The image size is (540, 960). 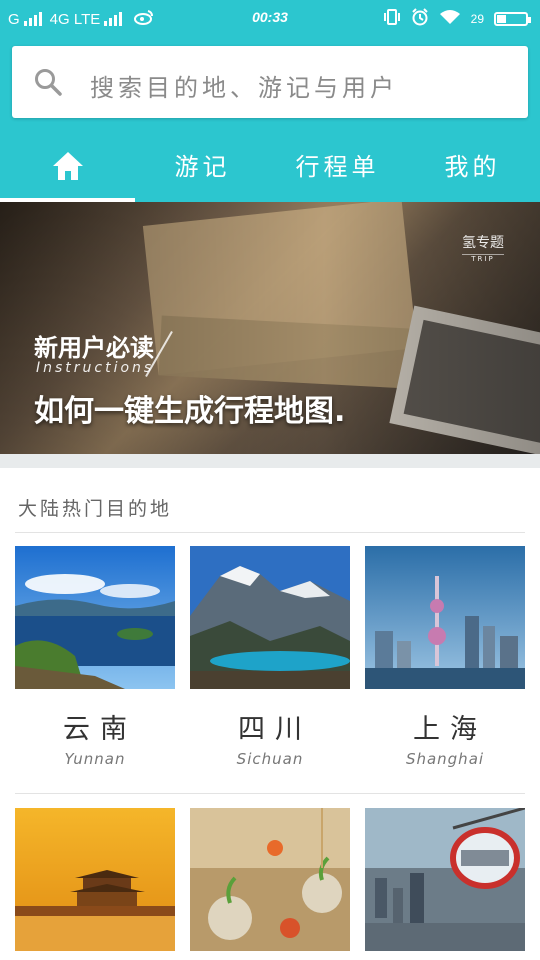 I want to click on tab-mine: 我的, so click(x=472, y=168).